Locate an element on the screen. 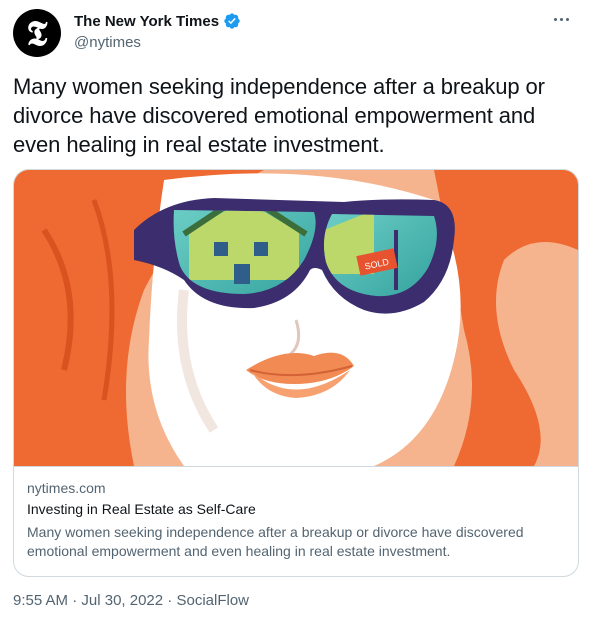 The width and height of the screenshot is (589, 618). card-title: Investing in Real Estate as Self-Care is located at coordinates (141, 509).